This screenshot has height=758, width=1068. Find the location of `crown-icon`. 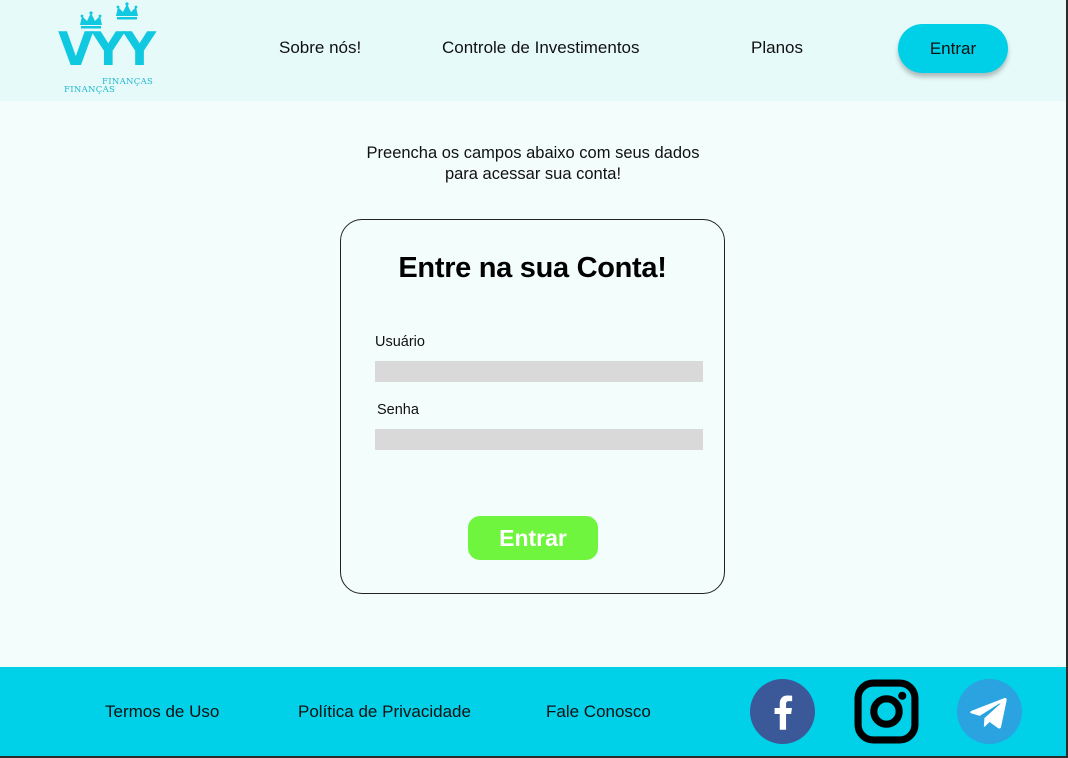

crown-icon is located at coordinates (127, 11).